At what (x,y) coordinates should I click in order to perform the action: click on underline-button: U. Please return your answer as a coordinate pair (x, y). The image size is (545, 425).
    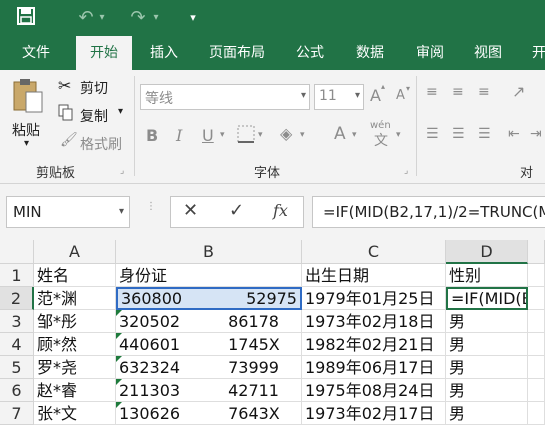
    Looking at the image, I should click on (208, 135).